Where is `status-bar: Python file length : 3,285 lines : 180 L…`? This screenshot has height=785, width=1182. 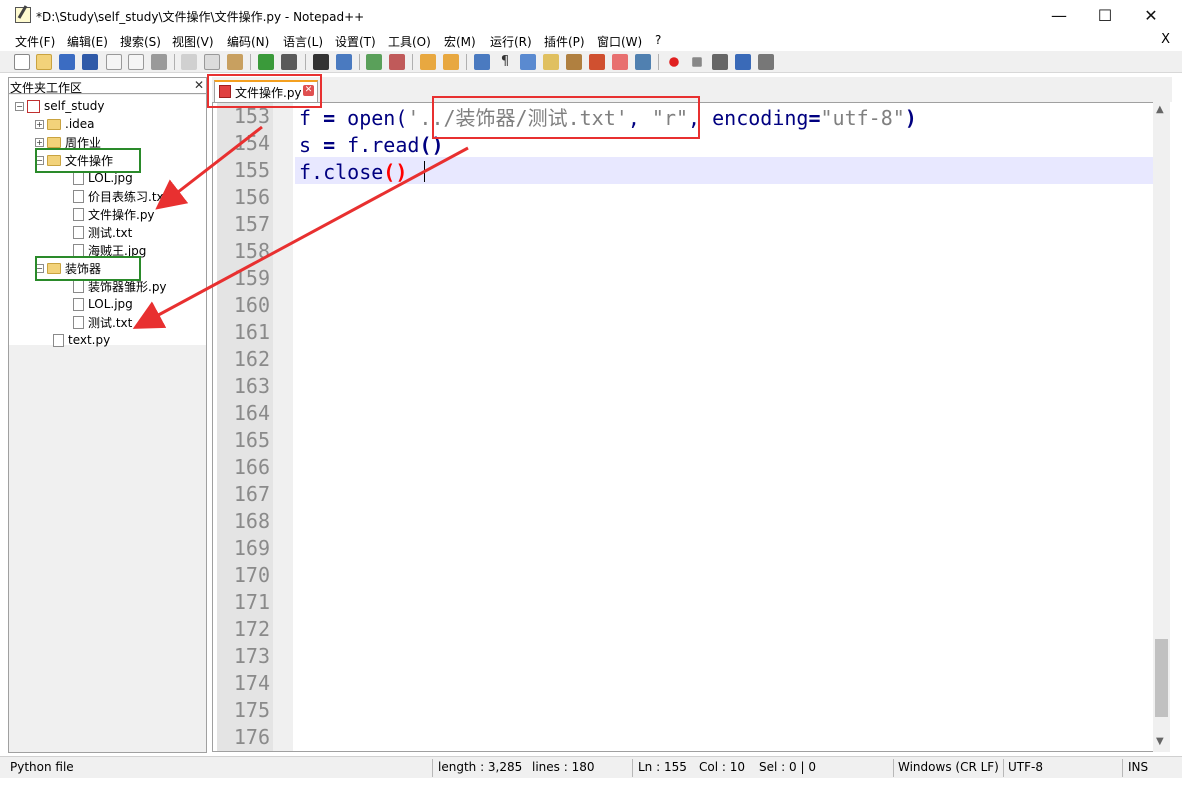
status-bar: Python file length : 3,285 lines : 180 L… is located at coordinates (591, 767).